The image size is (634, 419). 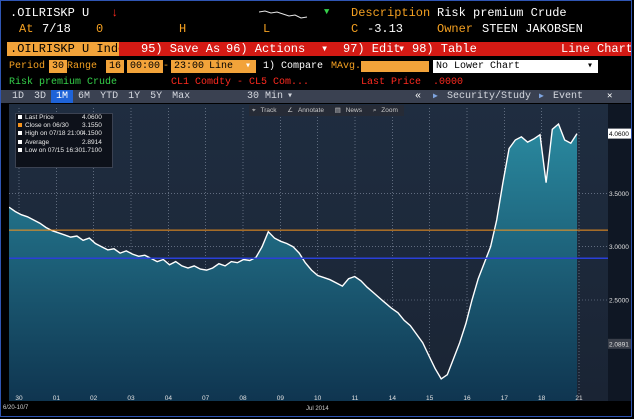 I want to click on tab-ytd: YTD, so click(x=109, y=96).